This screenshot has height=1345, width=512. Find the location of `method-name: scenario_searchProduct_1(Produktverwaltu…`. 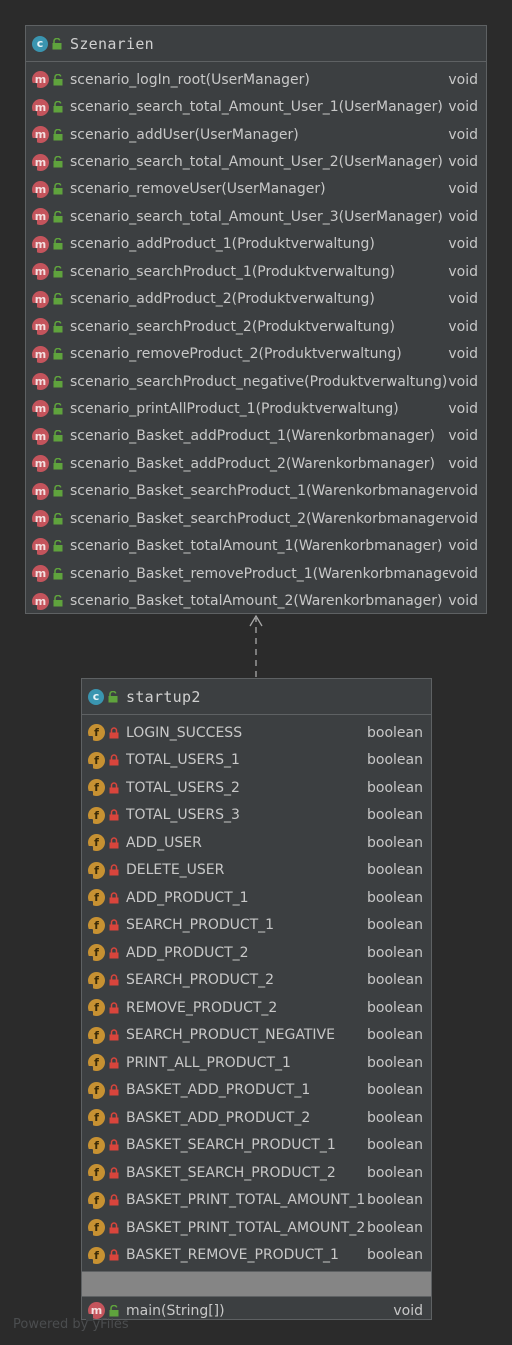

method-name: scenario_searchProduct_1(Produktverwaltu… is located at coordinates (233, 271).